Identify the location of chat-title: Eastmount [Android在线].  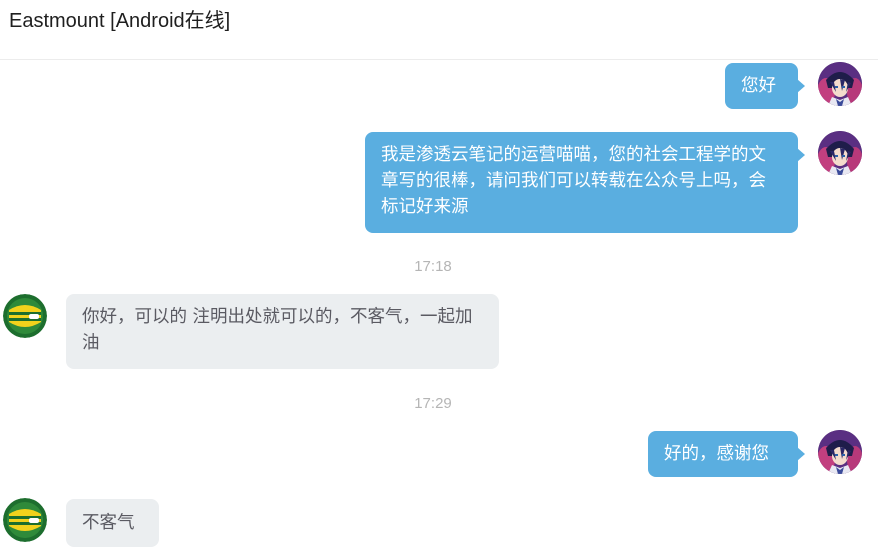
(120, 21).